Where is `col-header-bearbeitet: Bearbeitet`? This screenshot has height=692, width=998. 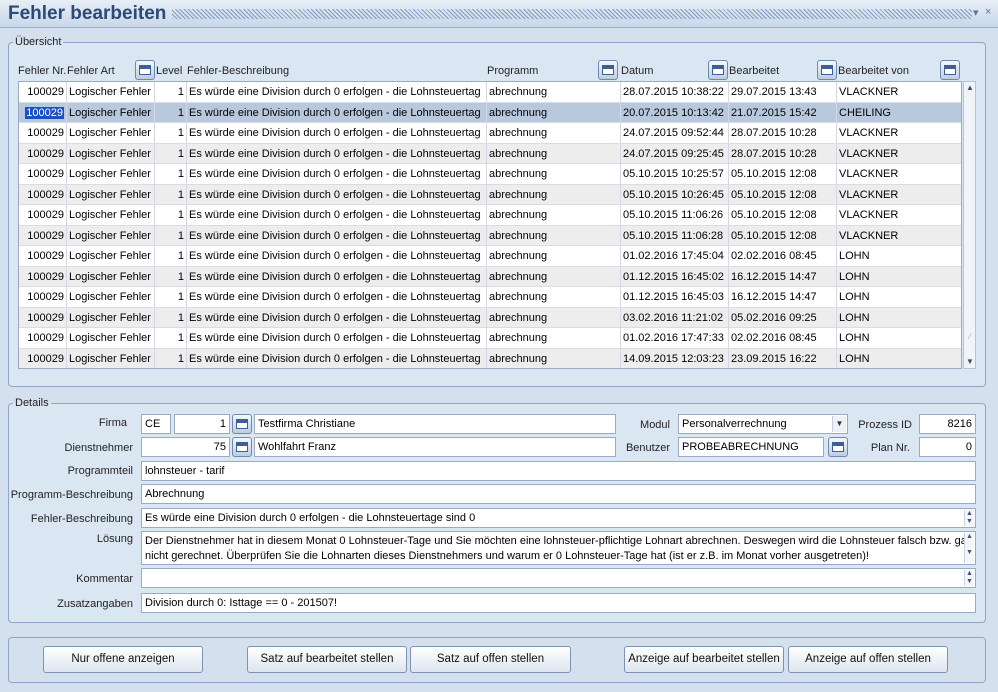
col-header-bearbeitet: Bearbeitet is located at coordinates (754, 71).